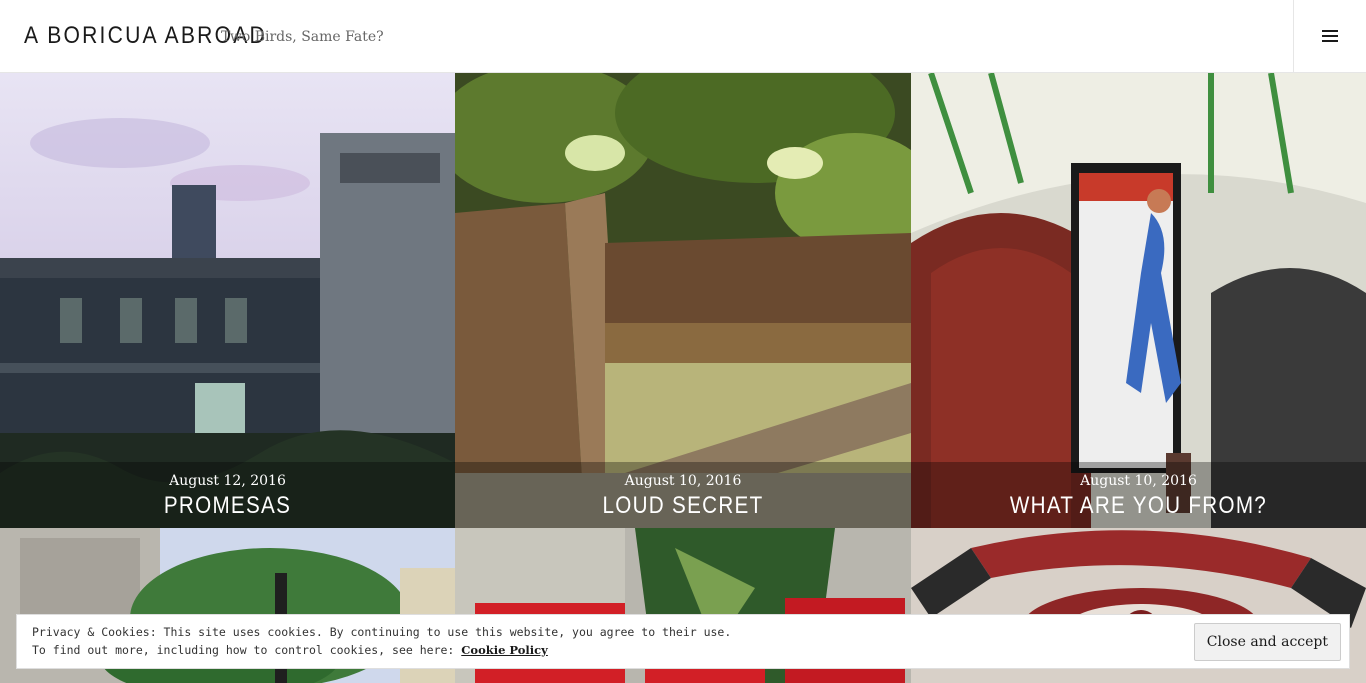 The image size is (1366, 683). I want to click on post-title: LOUD SECRET, so click(683, 506).